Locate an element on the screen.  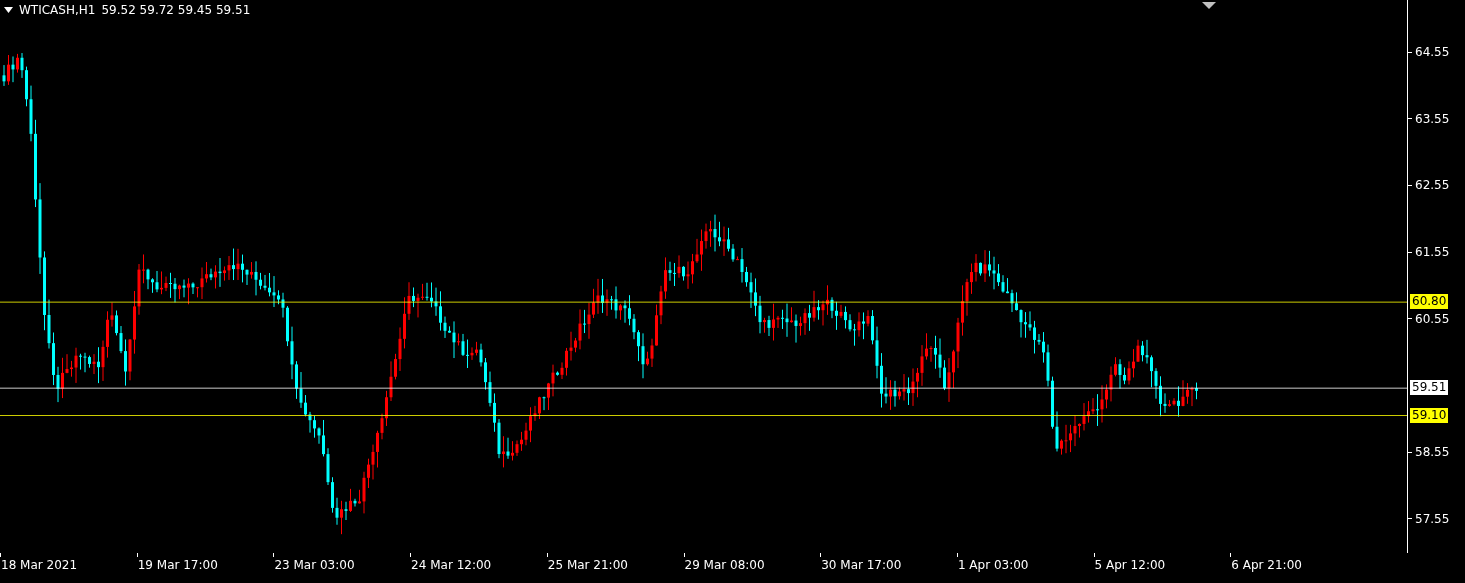
price-line-label: 59.51 is located at coordinates (1429, 388).